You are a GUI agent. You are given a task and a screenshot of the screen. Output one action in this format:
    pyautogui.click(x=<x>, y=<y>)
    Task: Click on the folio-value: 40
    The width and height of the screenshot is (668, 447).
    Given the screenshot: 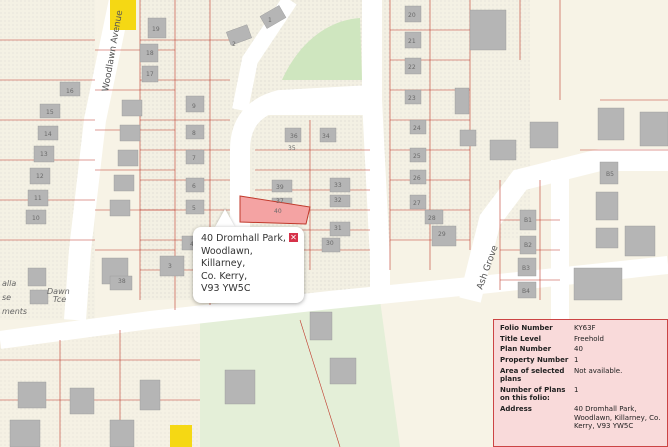 What is the action you would take?
    pyautogui.click(x=578, y=349)
    